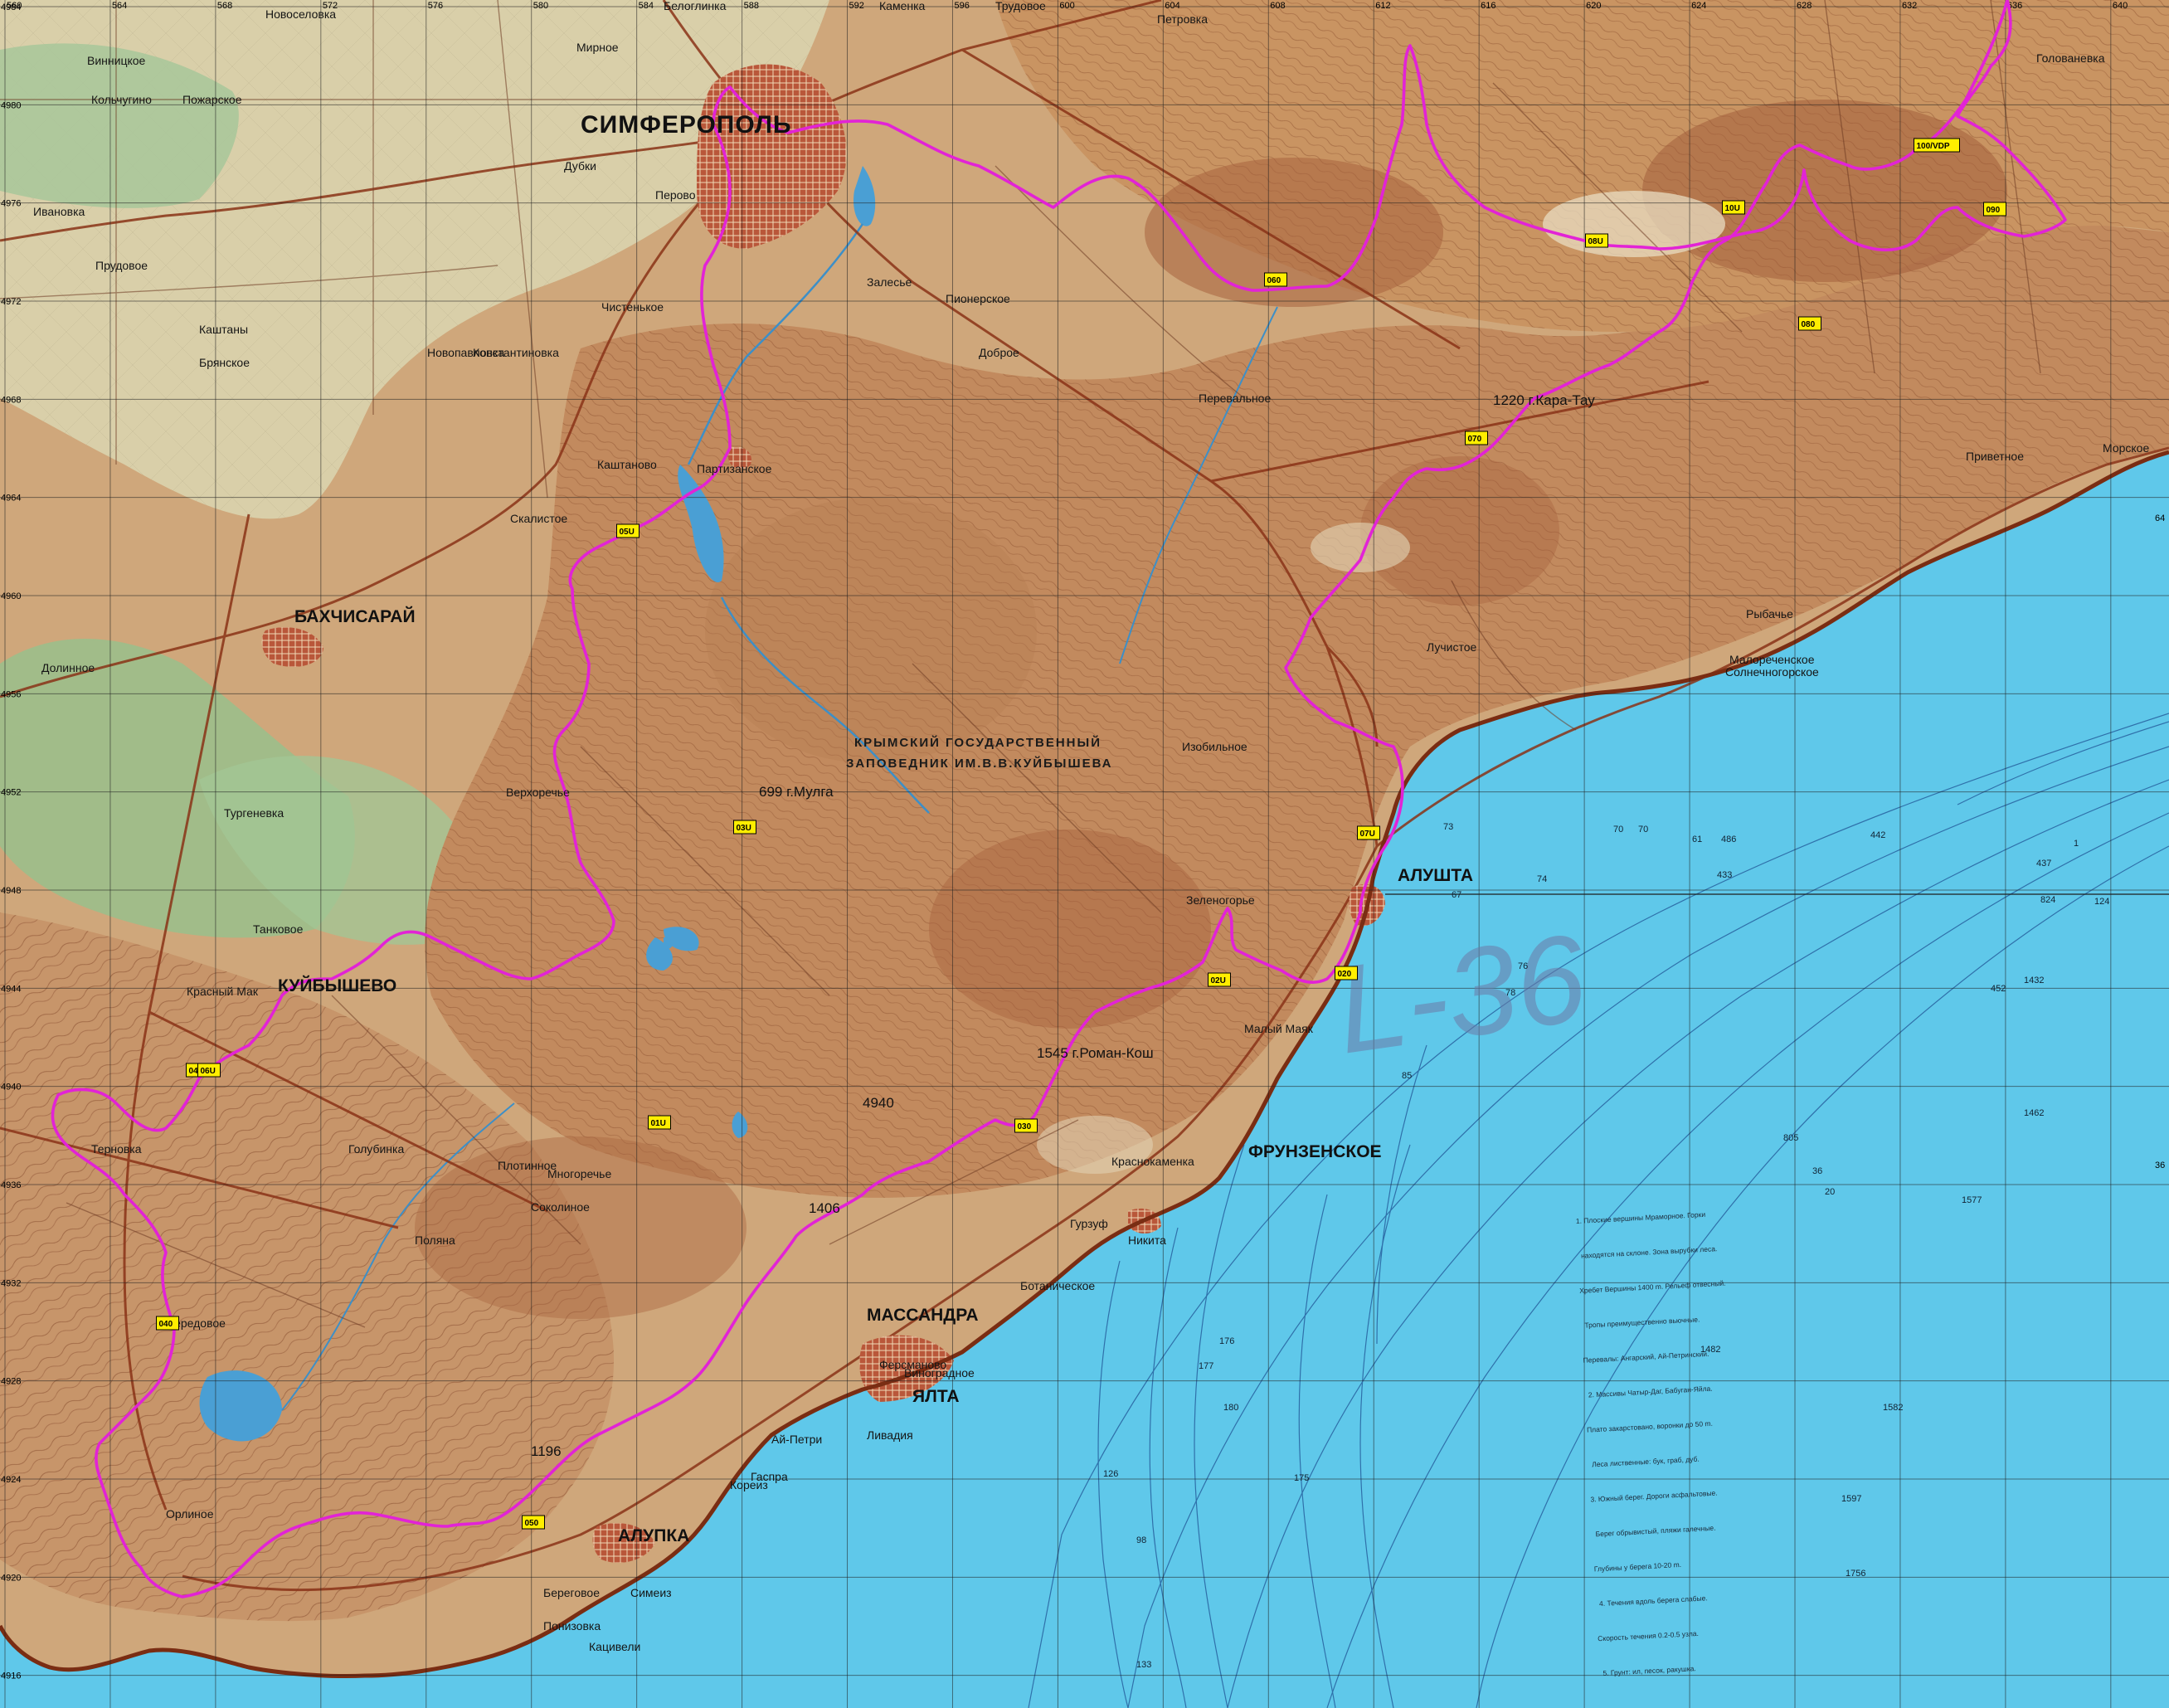 This screenshot has width=2169, height=1708. What do you see at coordinates (1346, 973) in the screenshot?
I see `waypoint-marker-icon: 020` at bounding box center [1346, 973].